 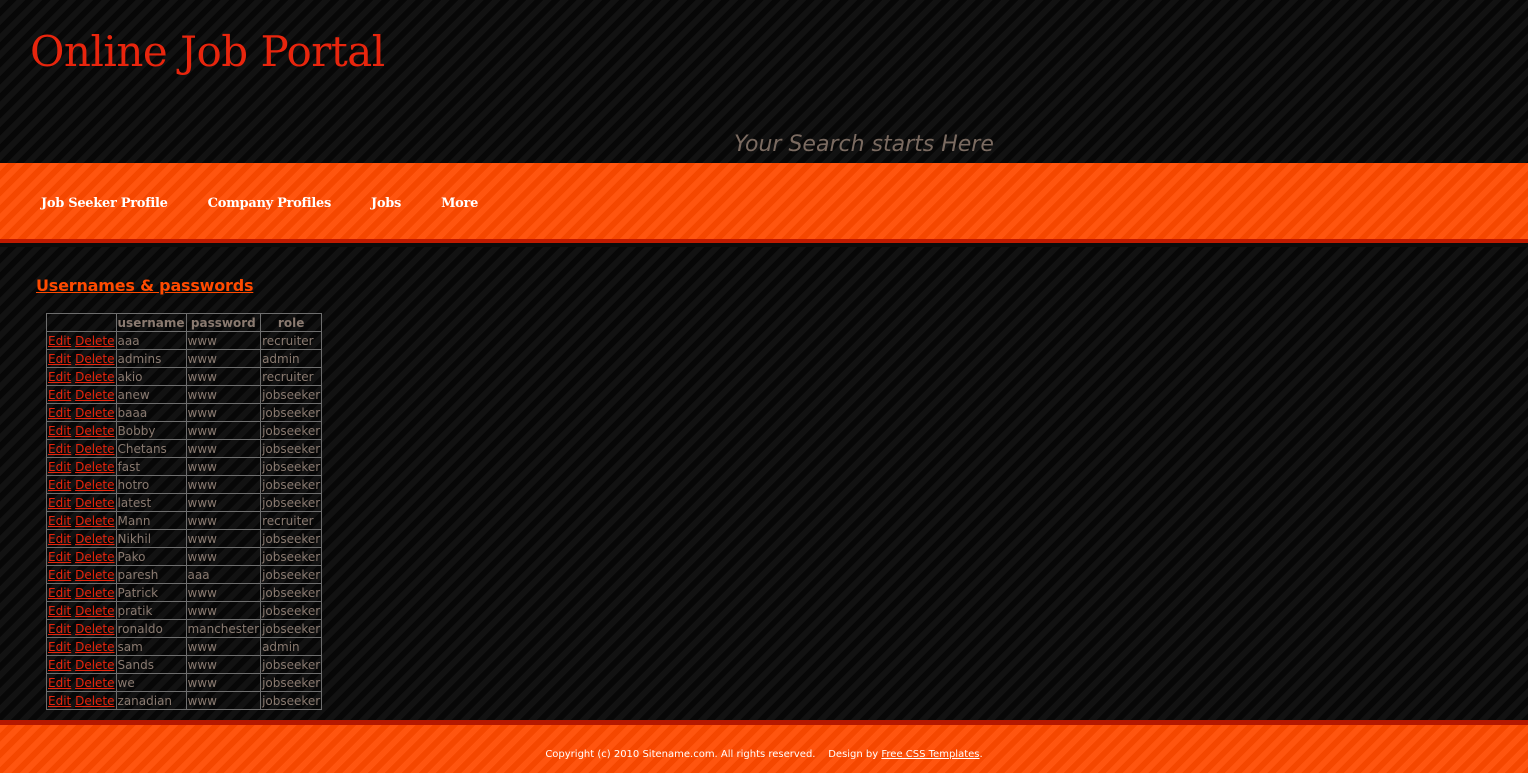 What do you see at coordinates (930, 754) in the screenshot?
I see `free-css-templates-link: Free CSS Templates` at bounding box center [930, 754].